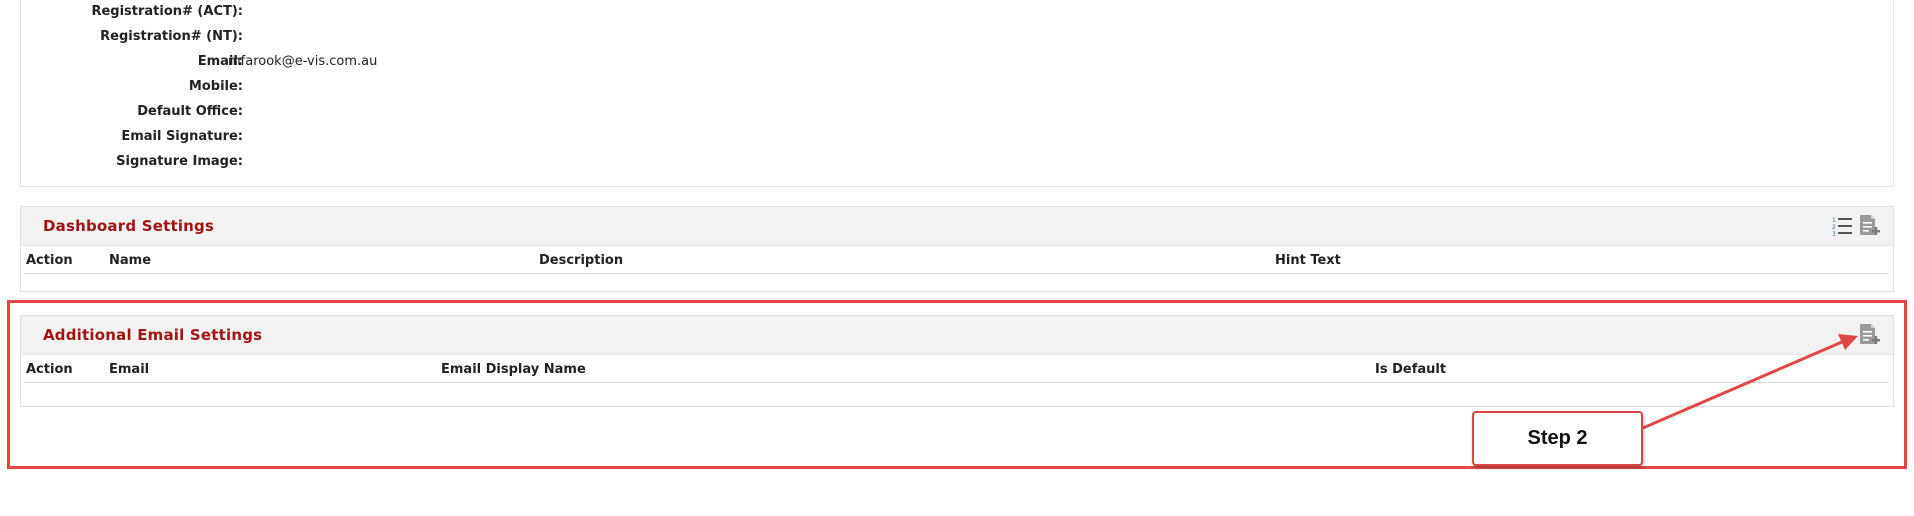 The height and width of the screenshot is (516, 1914). Describe the element at coordinates (1856, 226) in the screenshot. I see `header-icons: 1 2 3` at that location.